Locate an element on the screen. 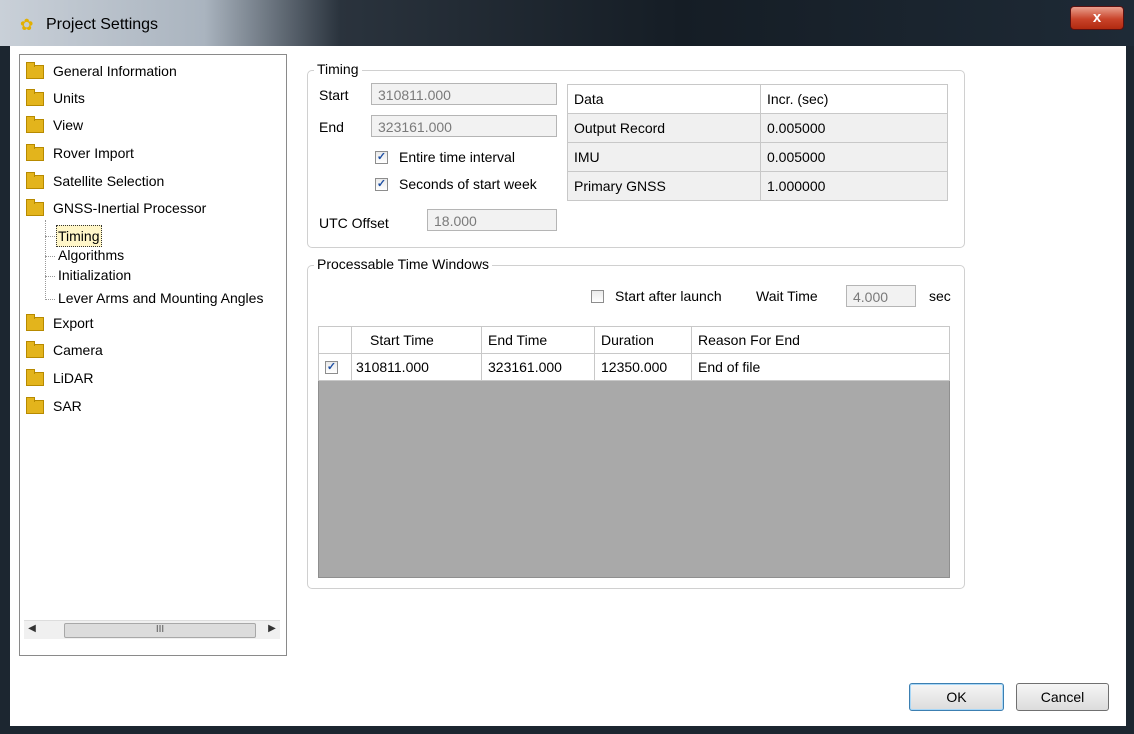 The height and width of the screenshot is (734, 1134). table-cell: 310811.000 is located at coordinates (416, 367).